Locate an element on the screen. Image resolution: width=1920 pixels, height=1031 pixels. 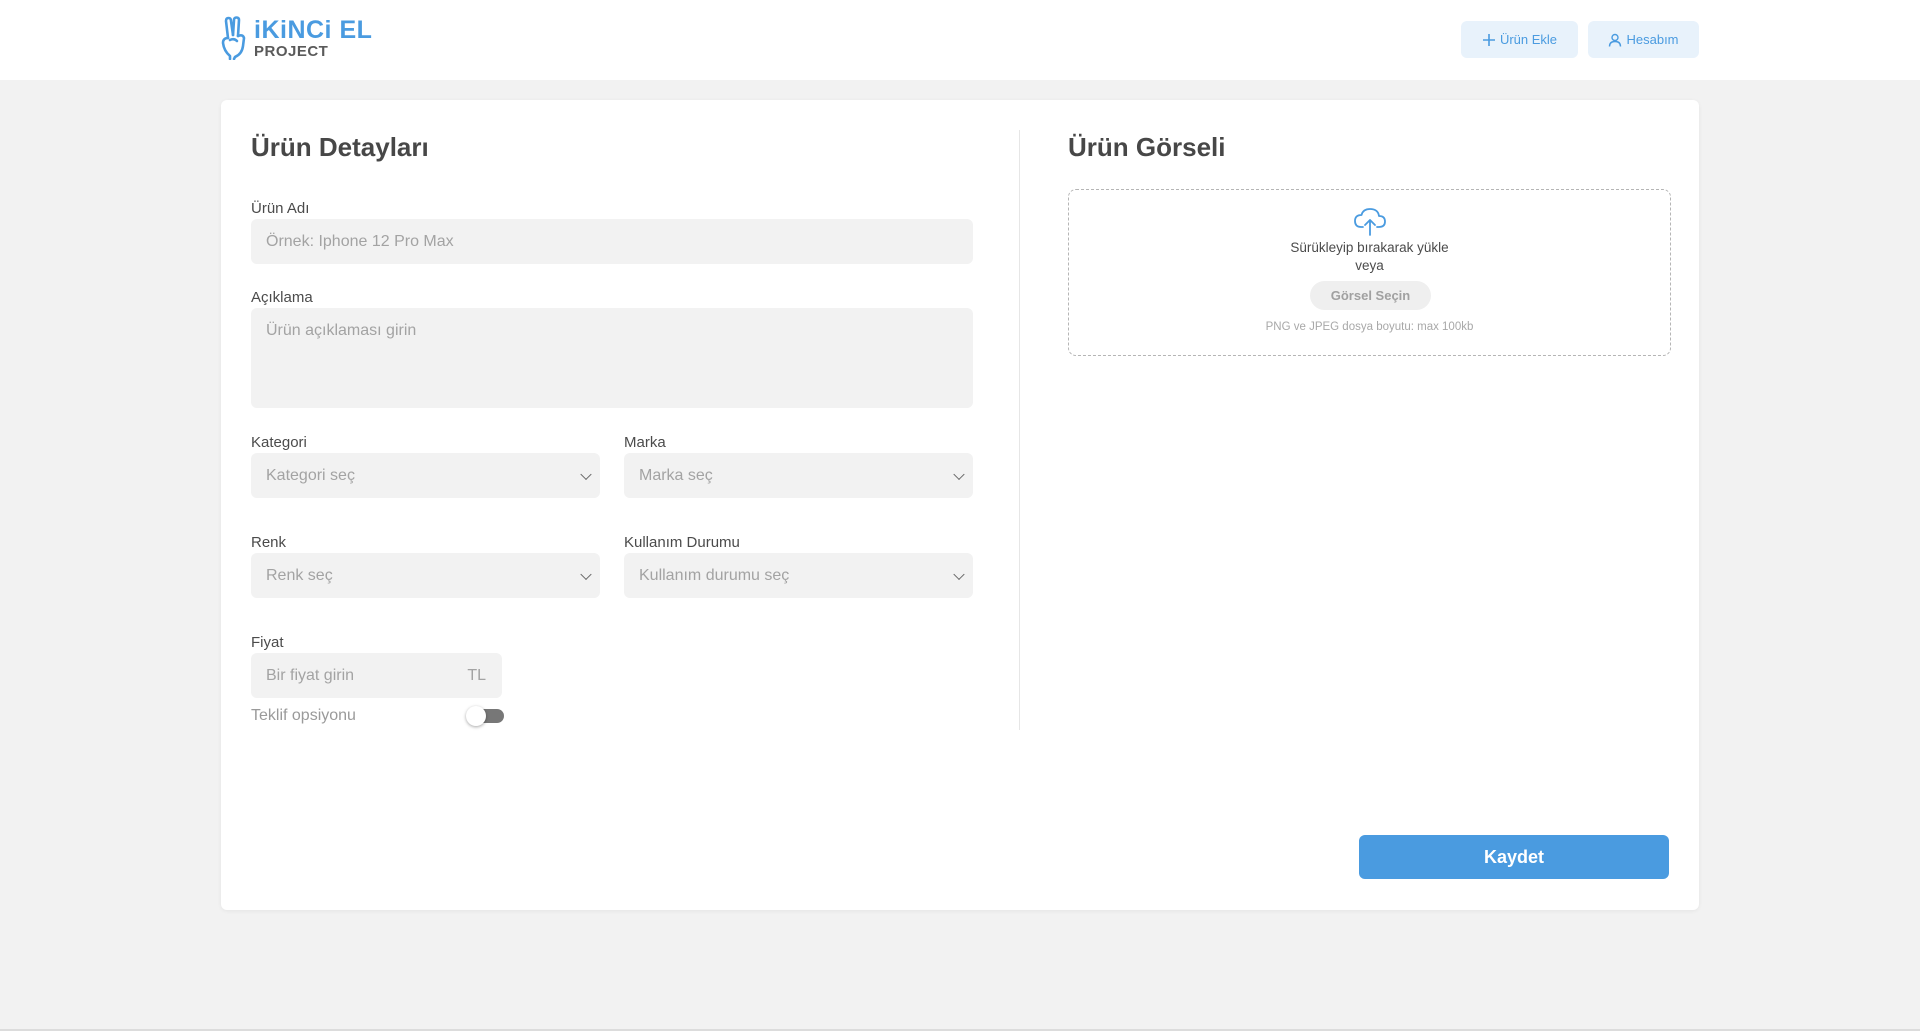
drop-or-text: veya is located at coordinates (1369, 265).